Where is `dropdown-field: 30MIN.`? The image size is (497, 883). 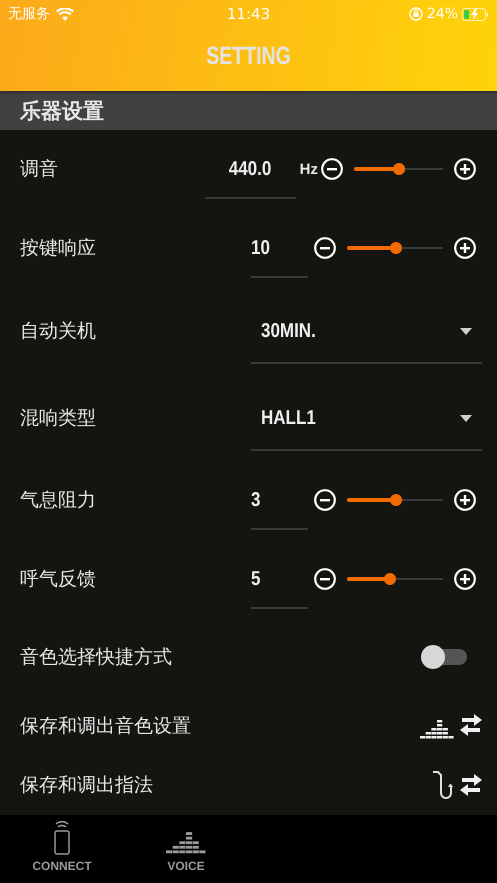 dropdown-field: 30MIN. is located at coordinates (366, 341).